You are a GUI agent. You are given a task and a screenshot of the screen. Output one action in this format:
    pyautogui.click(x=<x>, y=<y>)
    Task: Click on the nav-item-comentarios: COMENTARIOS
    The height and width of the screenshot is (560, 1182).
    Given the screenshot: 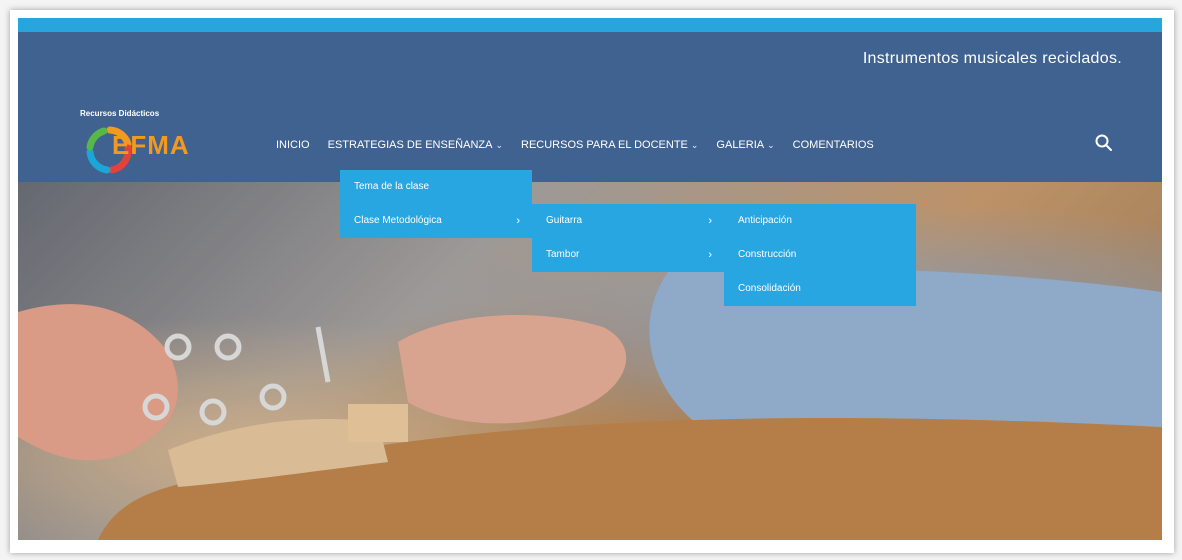 What is the action you would take?
    pyautogui.click(x=833, y=145)
    